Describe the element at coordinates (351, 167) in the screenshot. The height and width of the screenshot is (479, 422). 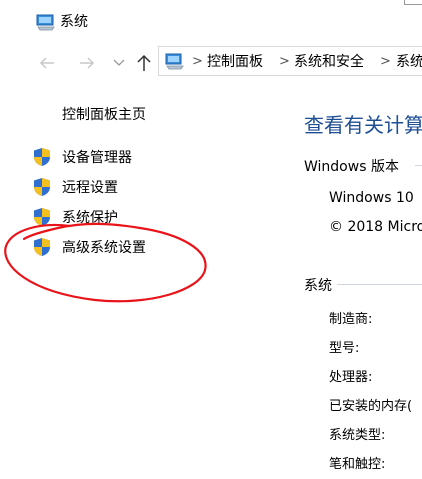
I see `edition-section-title: Windows 版本` at that location.